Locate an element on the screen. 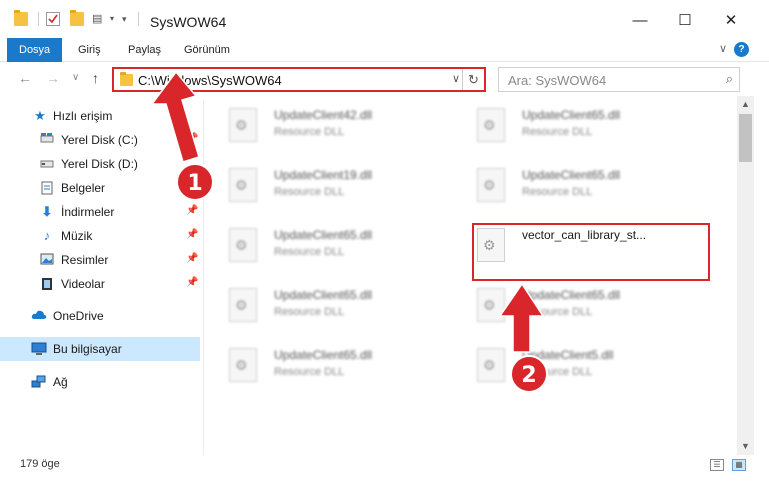  sidebar-item-pictures: Resimler 📌 is located at coordinates (100, 260).